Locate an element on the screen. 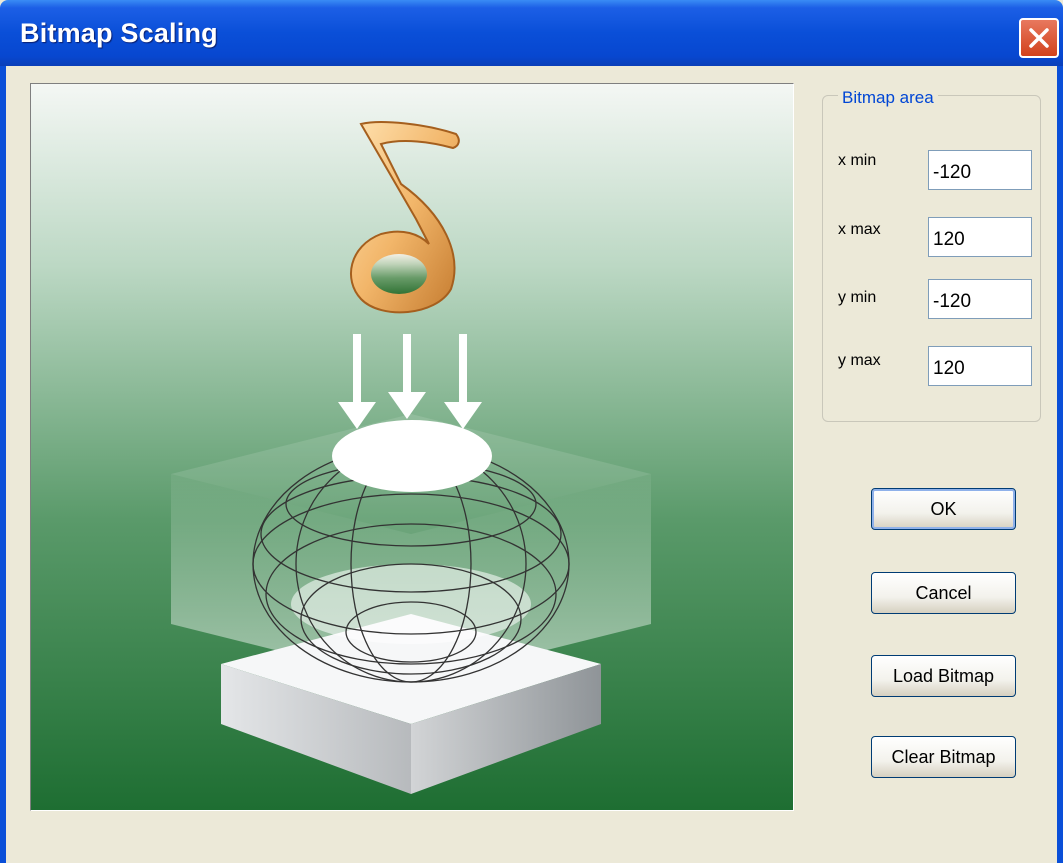 The width and height of the screenshot is (1063, 863). x-max-label: x max is located at coordinates (859, 229).